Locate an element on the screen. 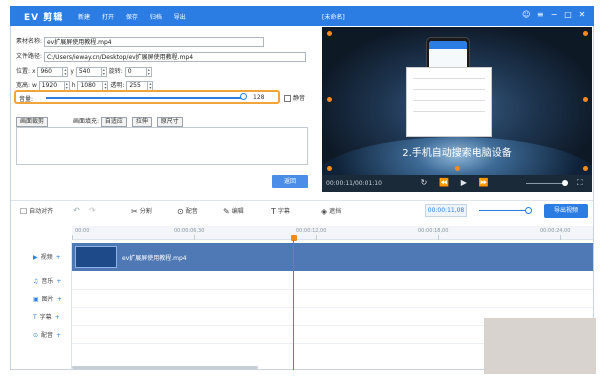 Image resolution: width=601 pixels, height=378 pixels. mic-icon: ⊙ is located at coordinates (36, 335).